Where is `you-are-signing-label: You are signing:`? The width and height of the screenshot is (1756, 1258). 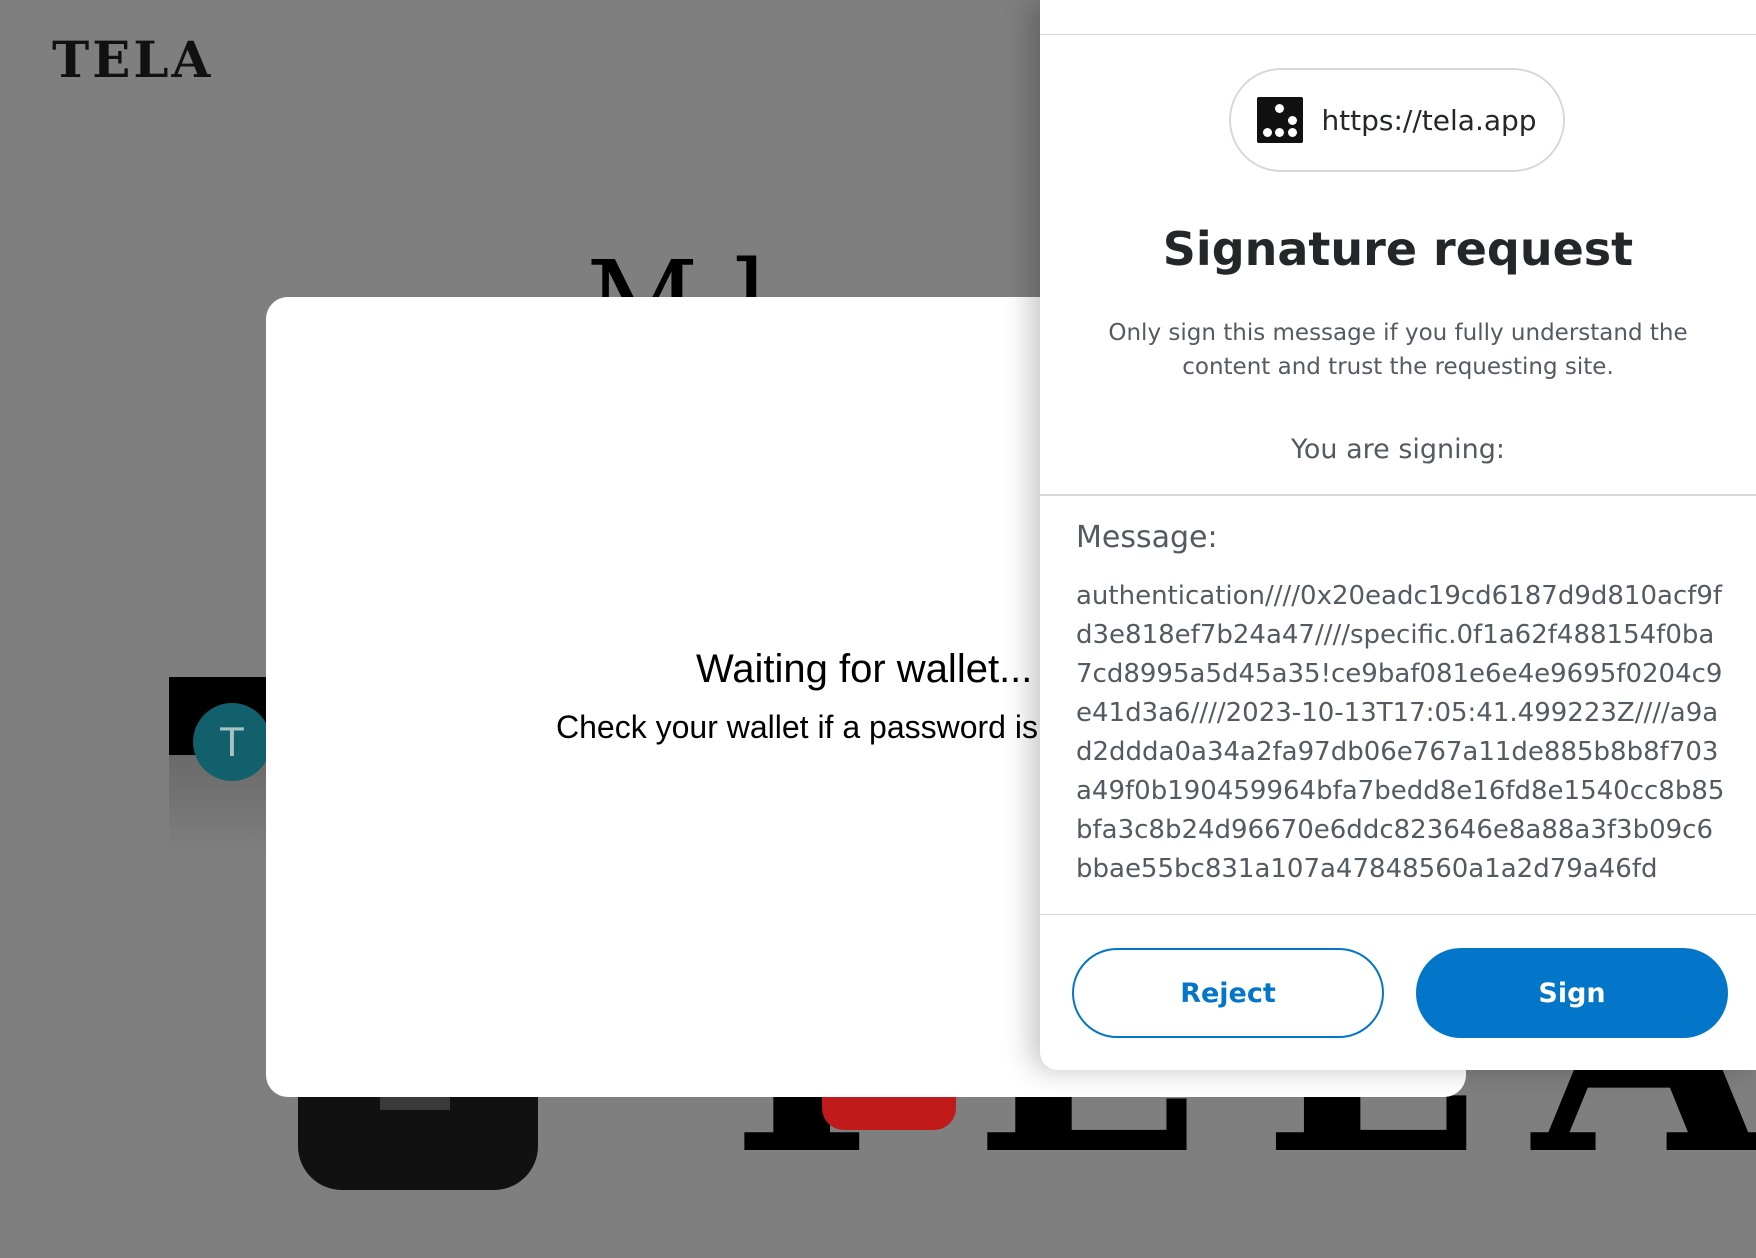
you-are-signing-label: You are signing: is located at coordinates (1398, 449).